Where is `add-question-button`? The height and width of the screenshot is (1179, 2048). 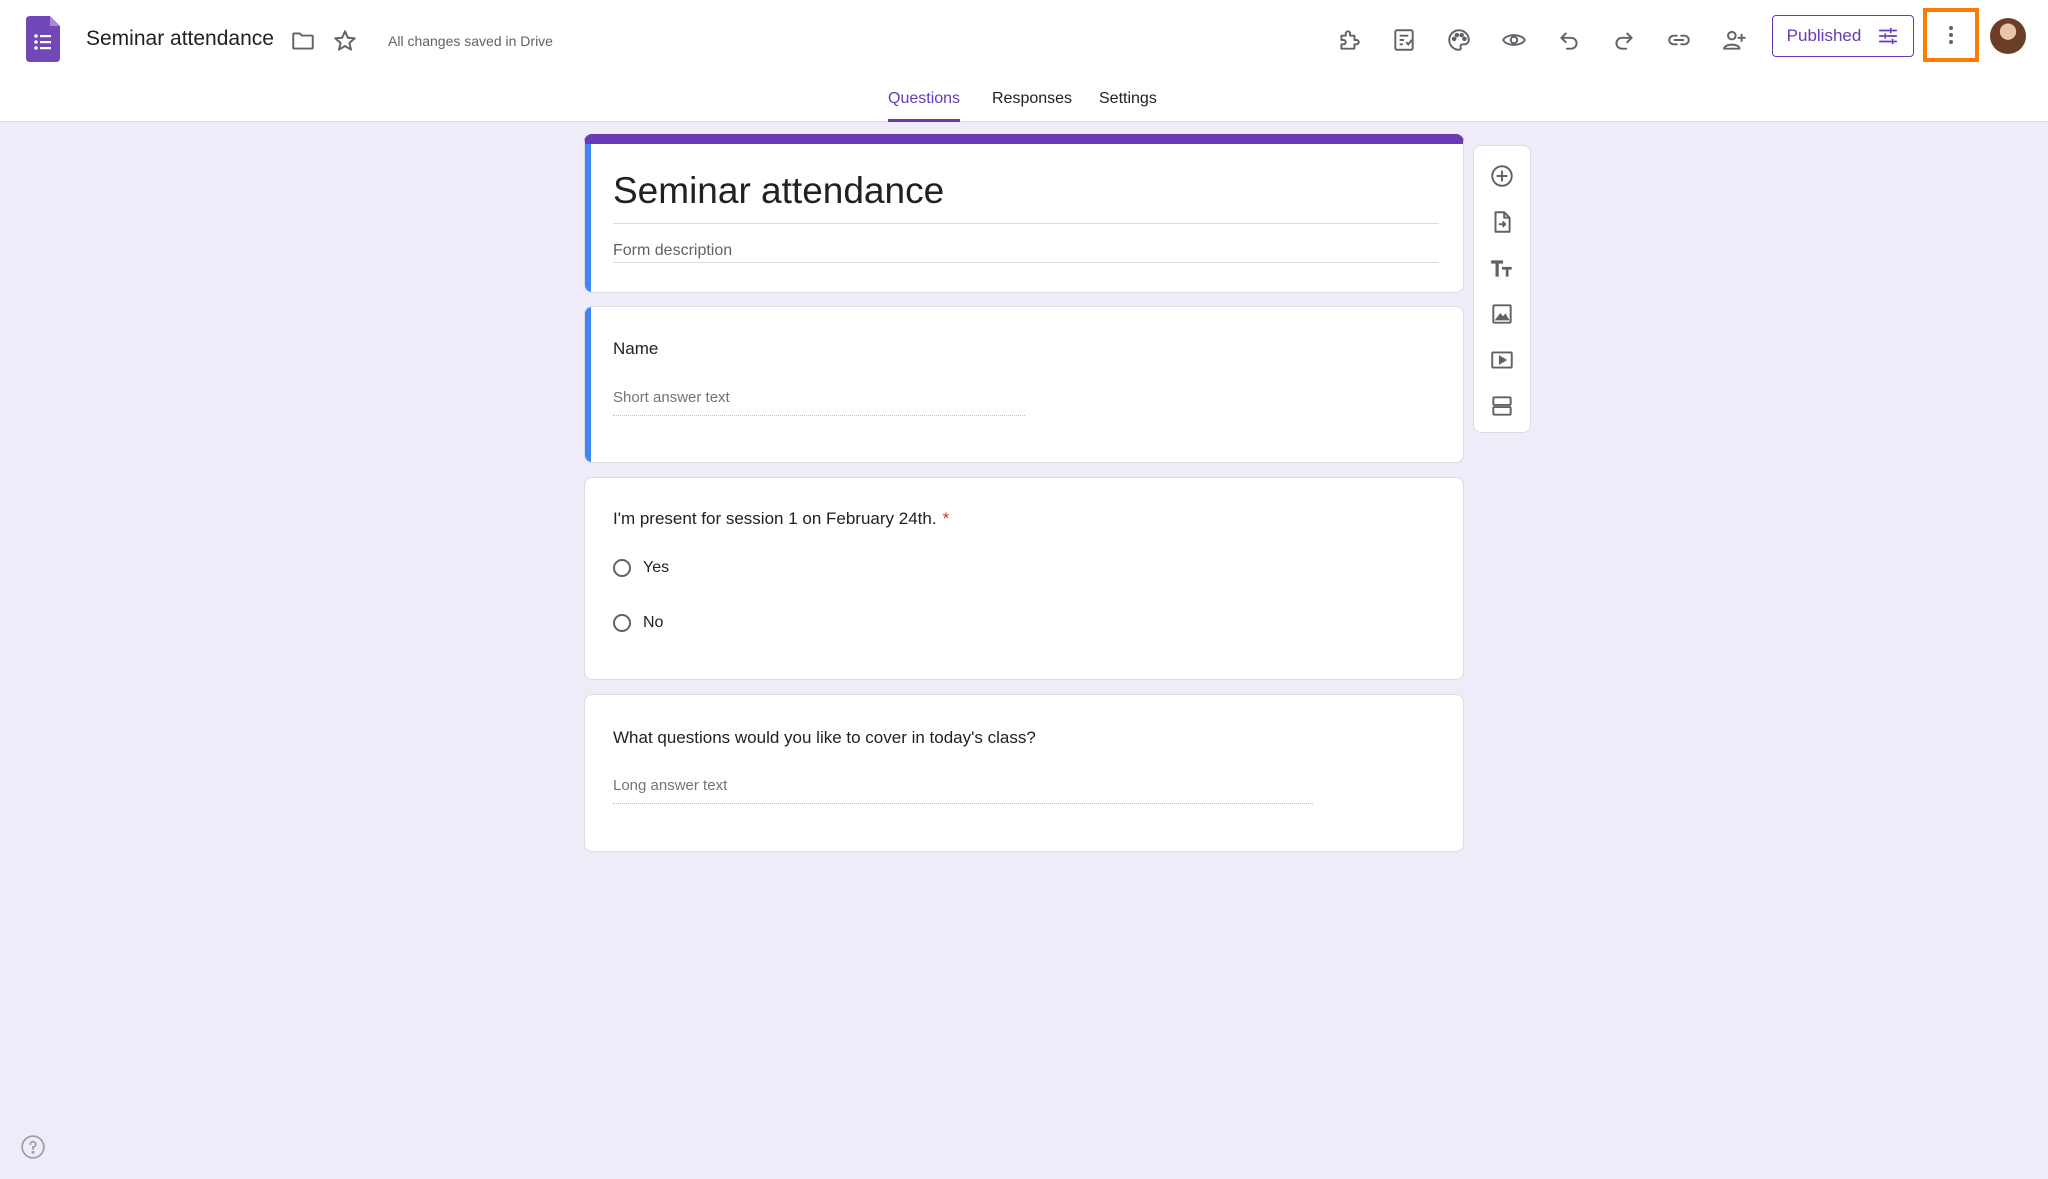 add-question-button is located at coordinates (1502, 176).